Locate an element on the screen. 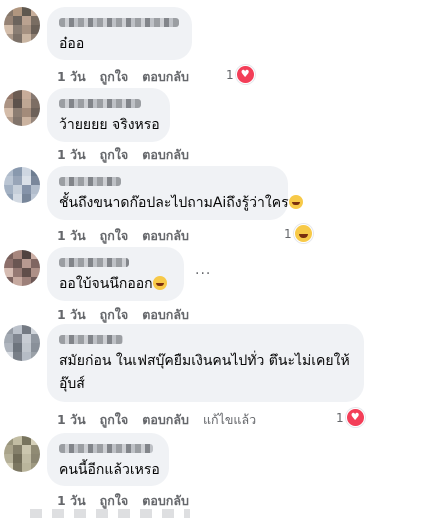  more-options-icon: ··· is located at coordinates (203, 274).